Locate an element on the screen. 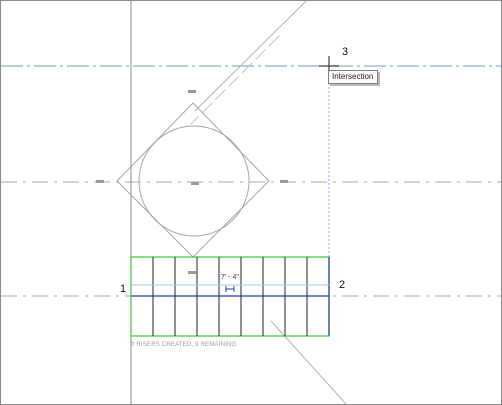 The height and width of the screenshot is (405, 502). snap-tooltip: Intersection is located at coordinates (353, 77).